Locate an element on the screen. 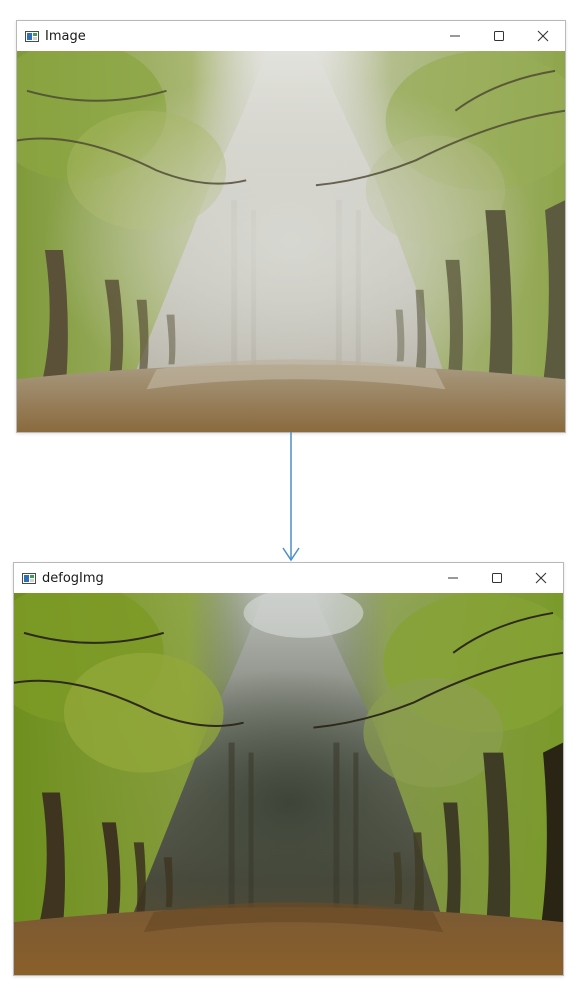 Image resolution: width=573 pixels, height=989 pixels. defog-window-titlebar: defogImg is located at coordinates (288, 578).